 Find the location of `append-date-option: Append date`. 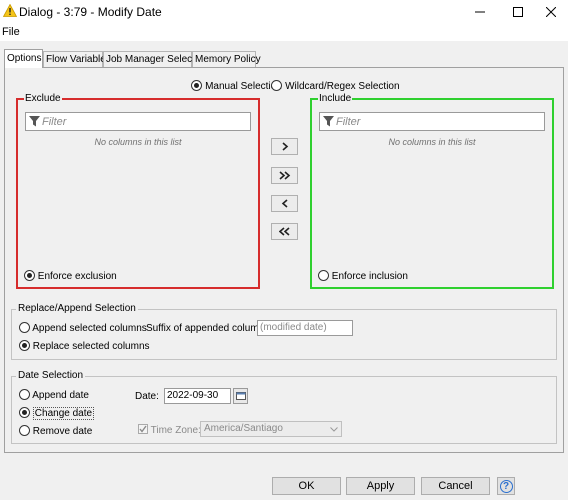

append-date-option: Append date is located at coordinates (54, 395).